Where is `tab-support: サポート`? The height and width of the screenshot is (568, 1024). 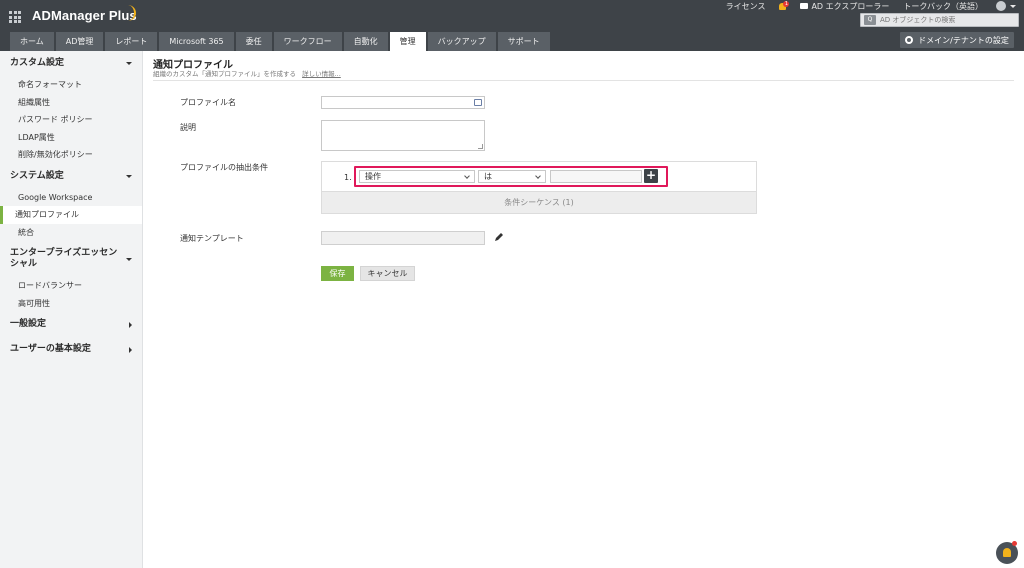 tab-support: サポート is located at coordinates (523, 41).